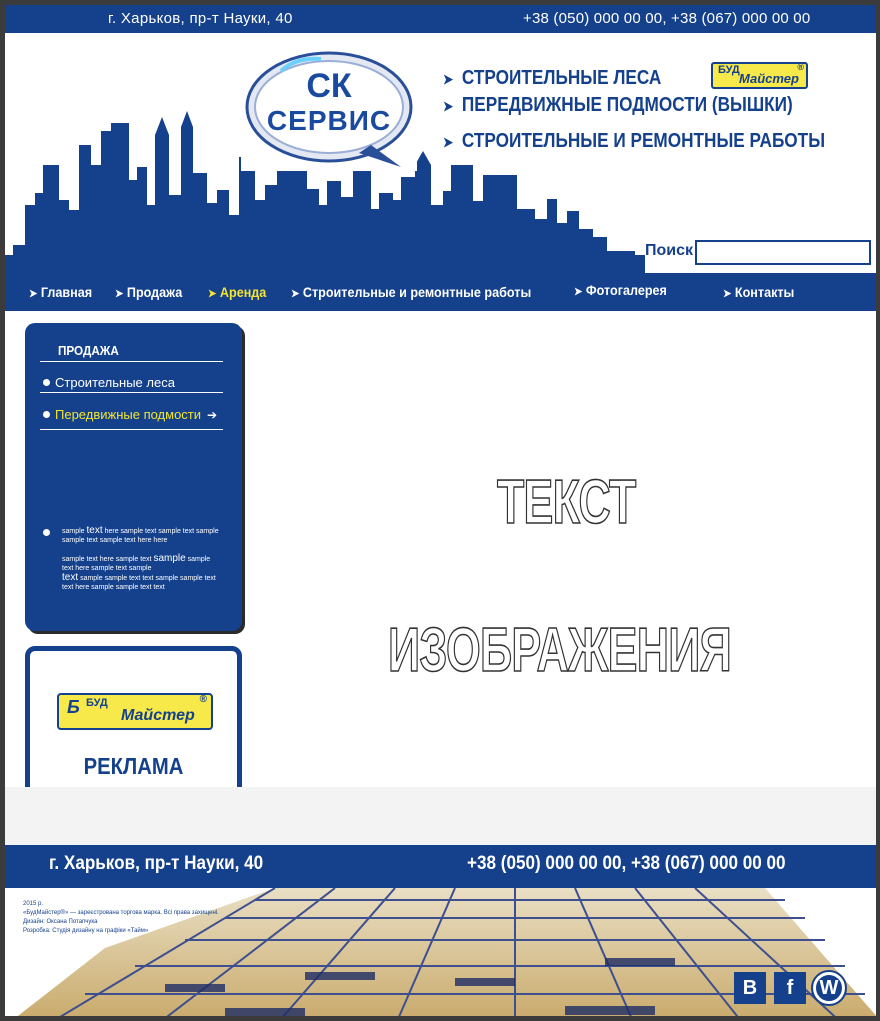 This screenshot has height=1021, width=880. Describe the element at coordinates (200, 18) in the screenshot. I see `top-address: г. Харьков, пр-т Науки, 40` at that location.